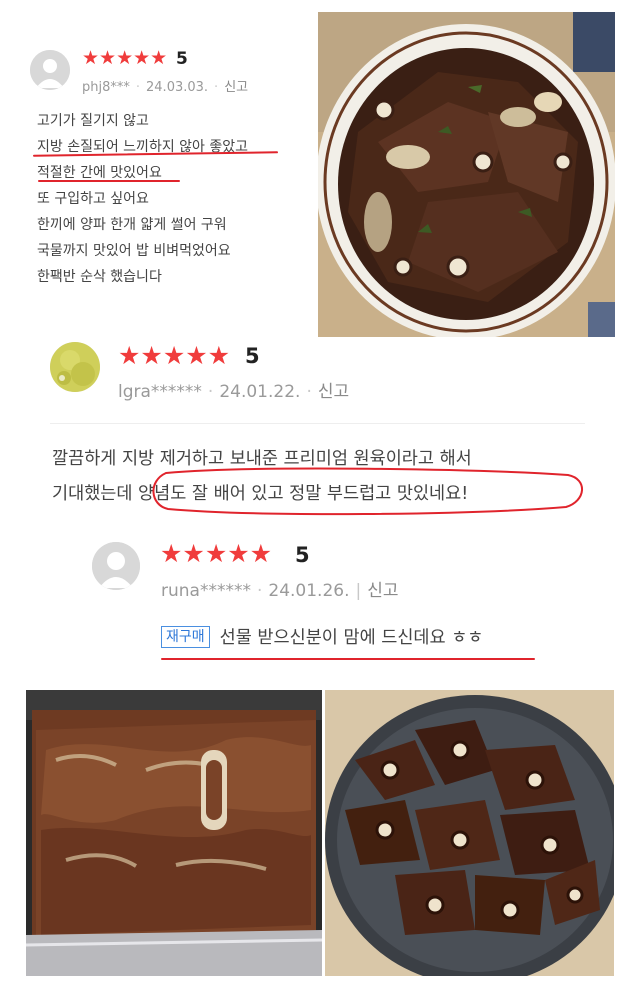 The height and width of the screenshot is (989, 640). I want to click on review-date: 24.01.22., so click(260, 392).